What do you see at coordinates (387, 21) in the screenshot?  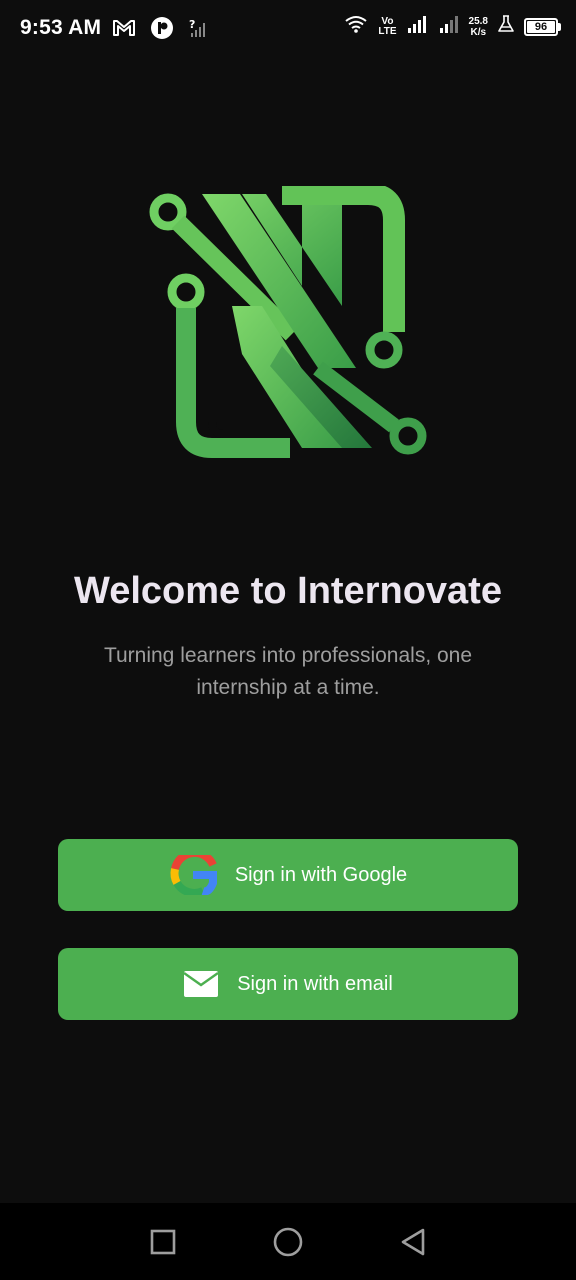 I see `volte-top-label: Vo` at bounding box center [387, 21].